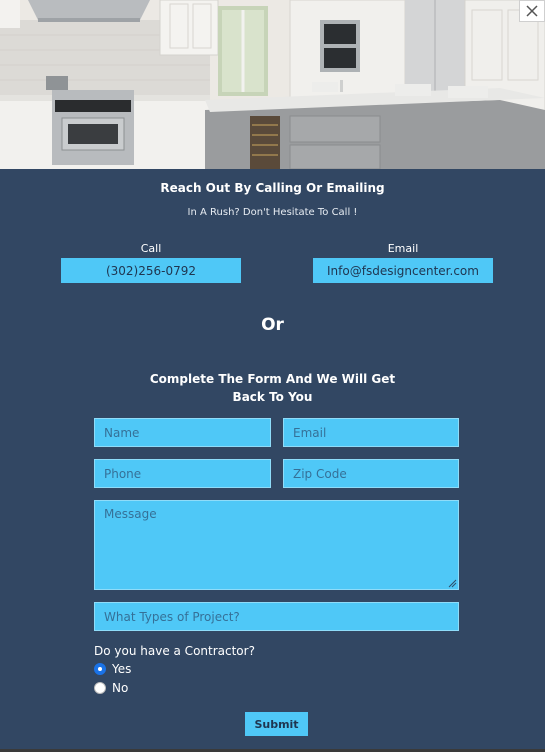  Describe the element at coordinates (276, 545) in the screenshot. I see `message-textarea` at that location.